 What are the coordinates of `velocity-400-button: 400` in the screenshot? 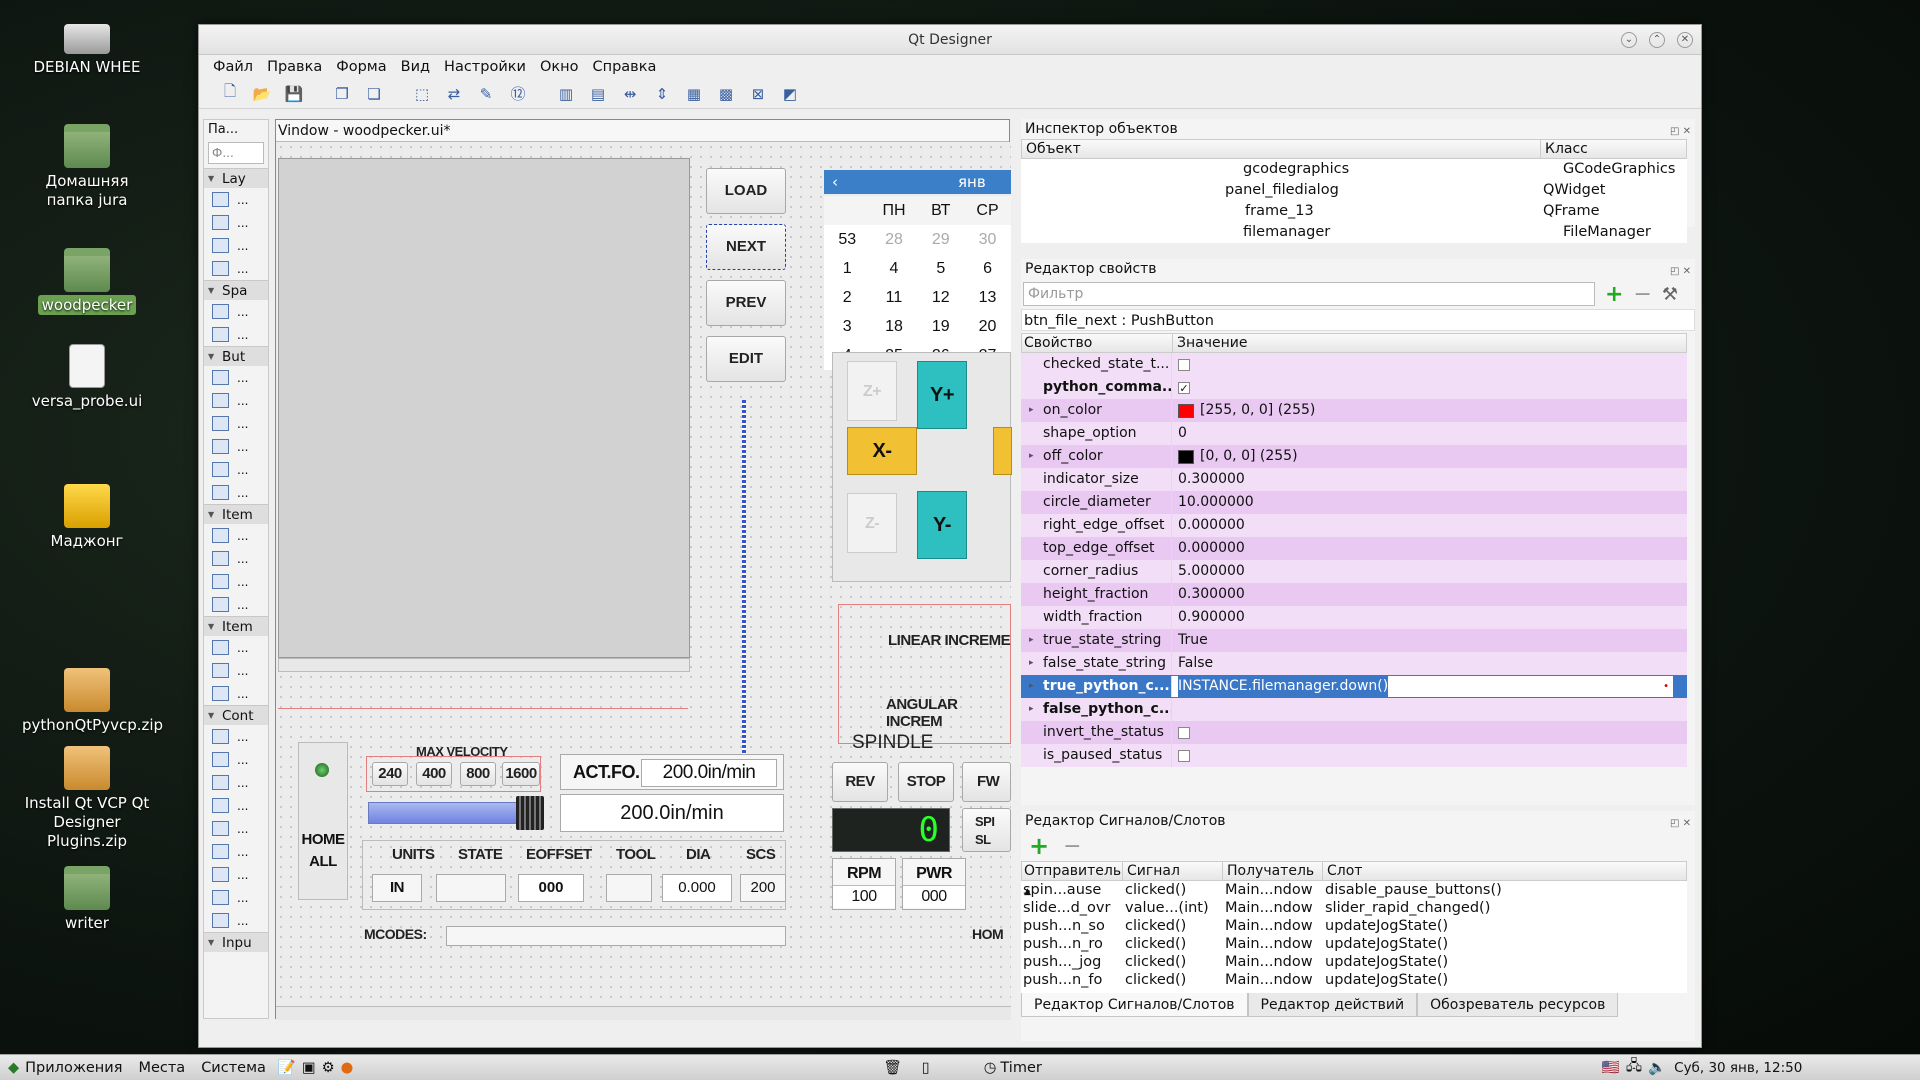 It's located at (434, 774).